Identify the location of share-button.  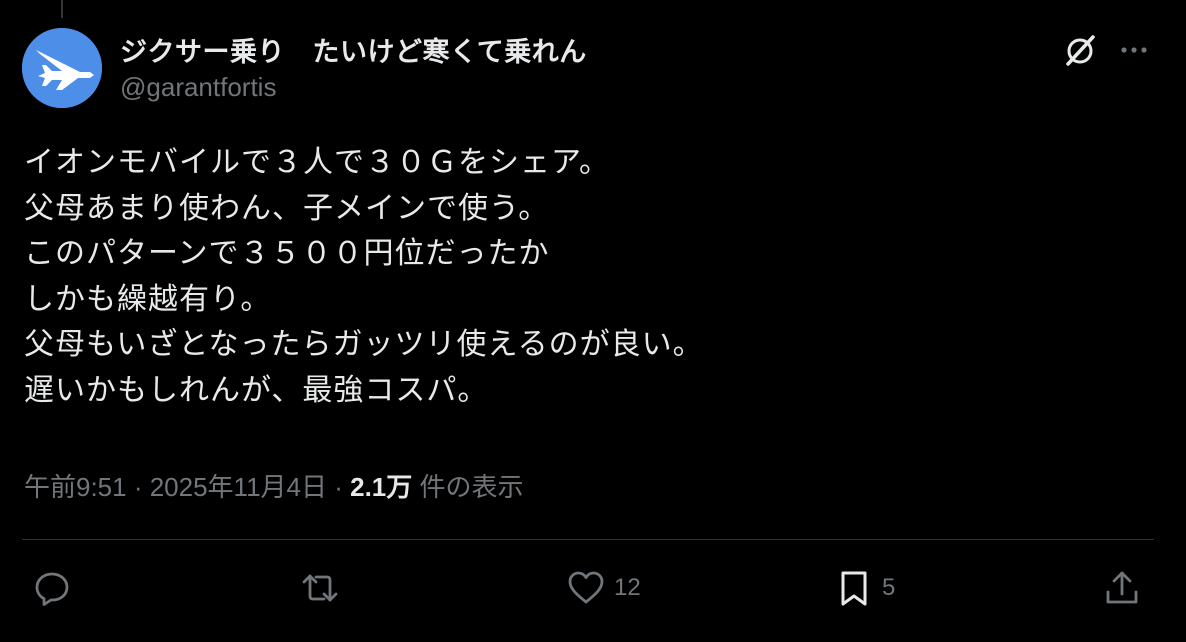
(1122, 588).